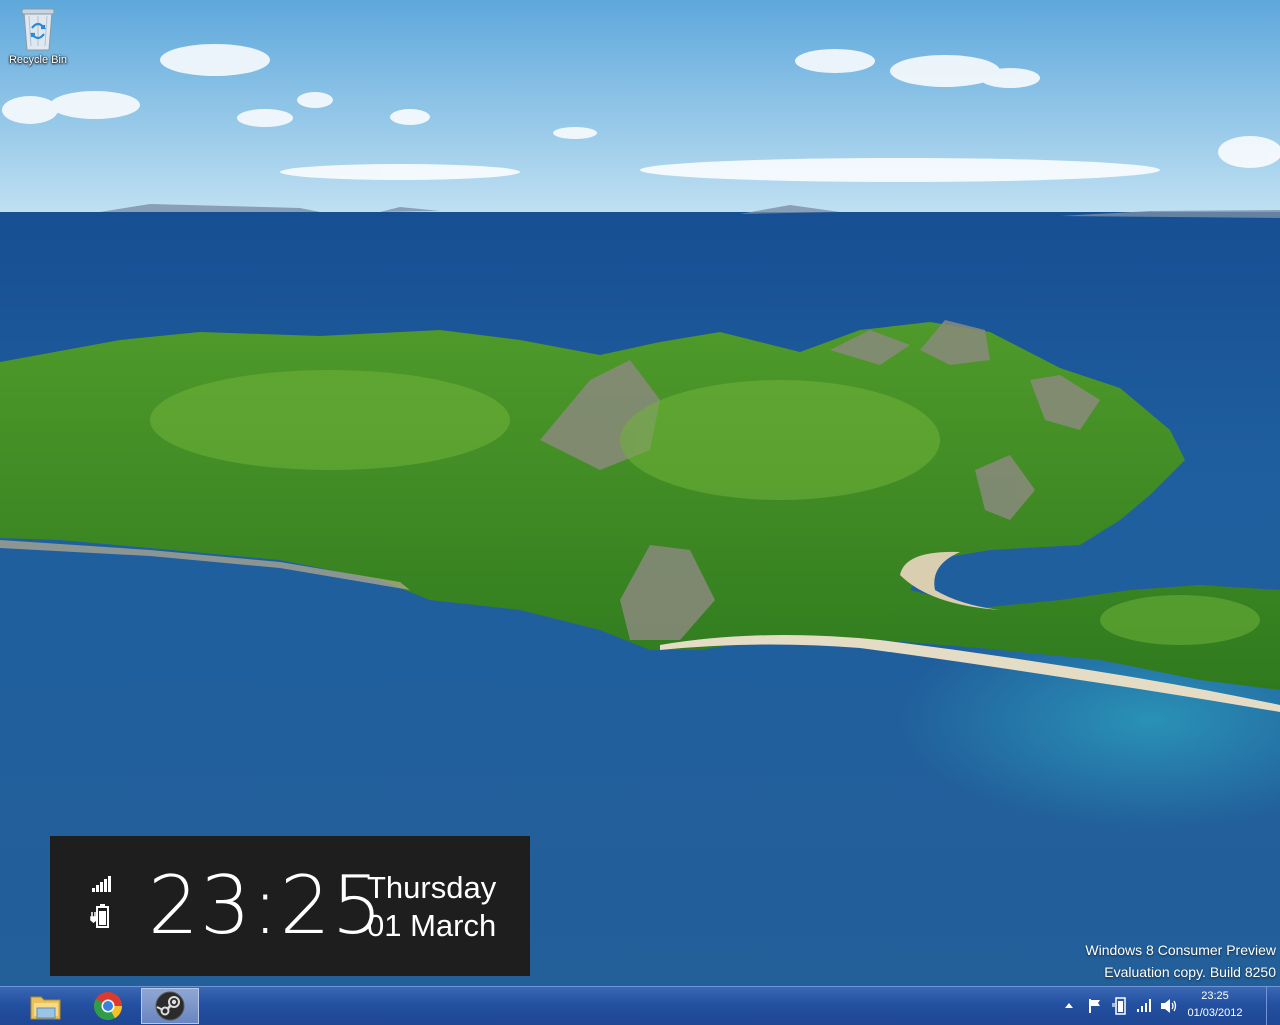 This screenshot has height=1025, width=1280. Describe the element at coordinates (1190, 972) in the screenshot. I see `watermark-build: Evaluation copy. Build 8250` at that location.